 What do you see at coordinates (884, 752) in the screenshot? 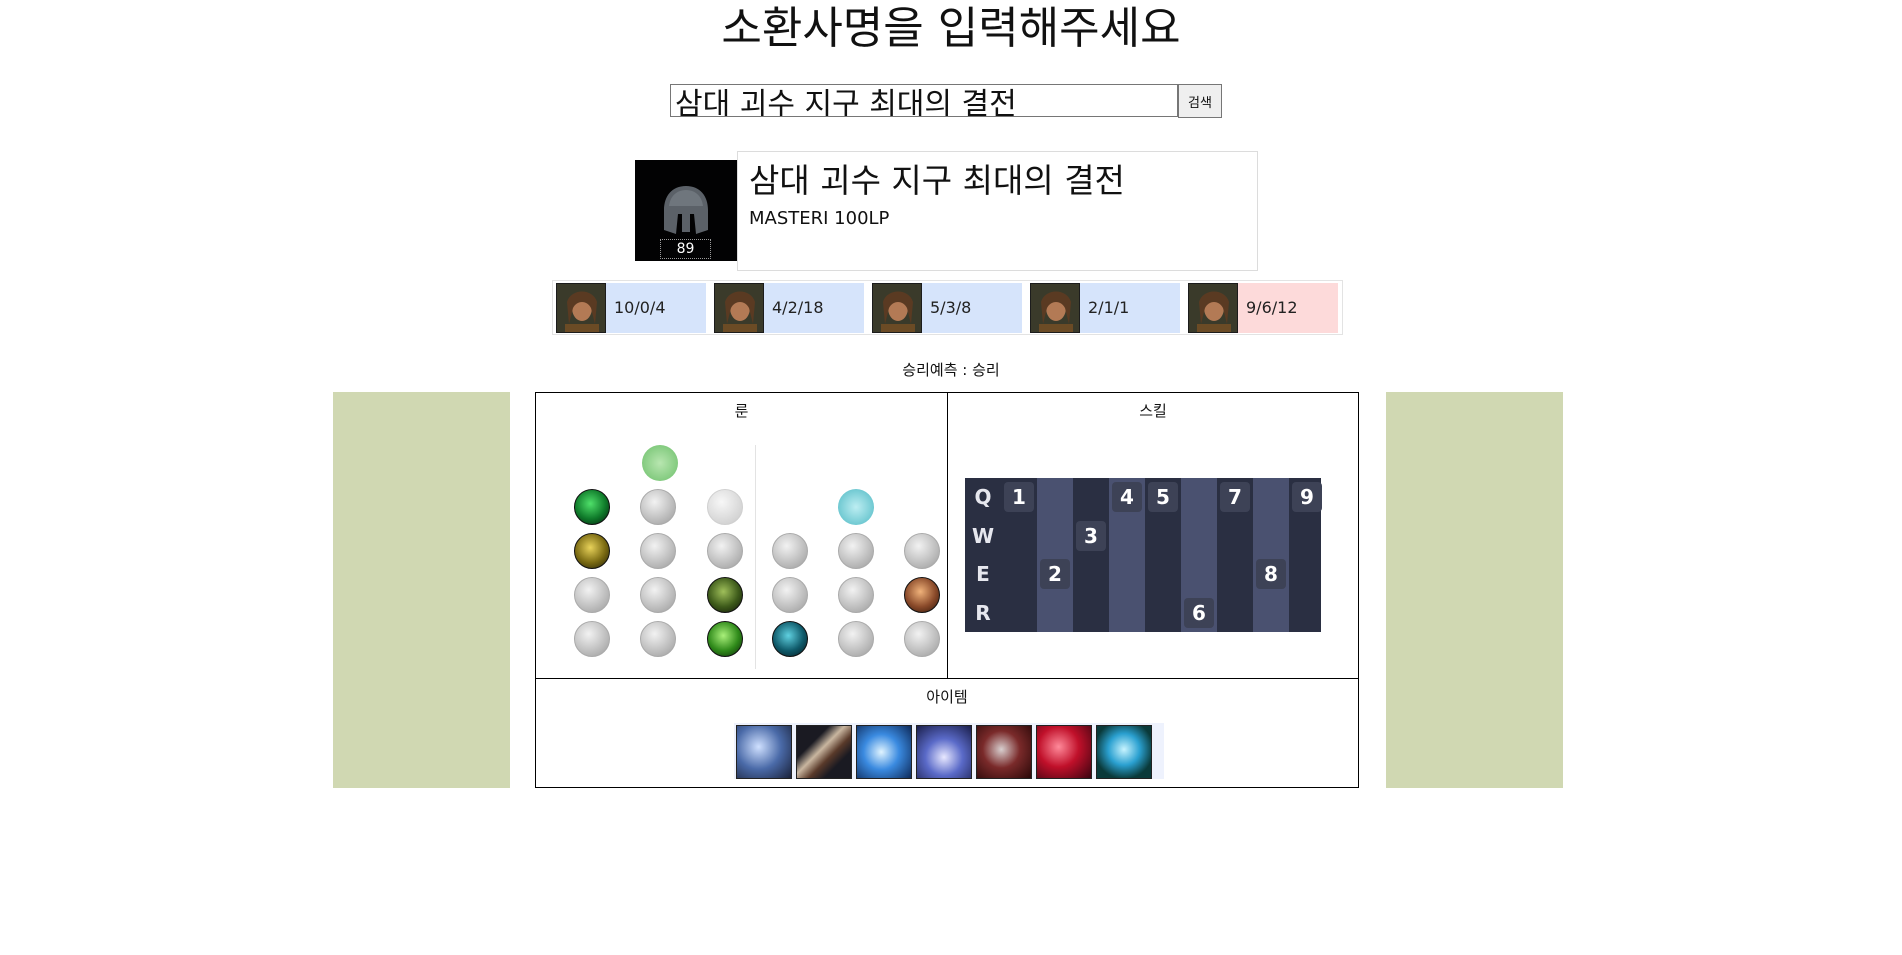
I see `ice-crystal-item-icon` at bounding box center [884, 752].